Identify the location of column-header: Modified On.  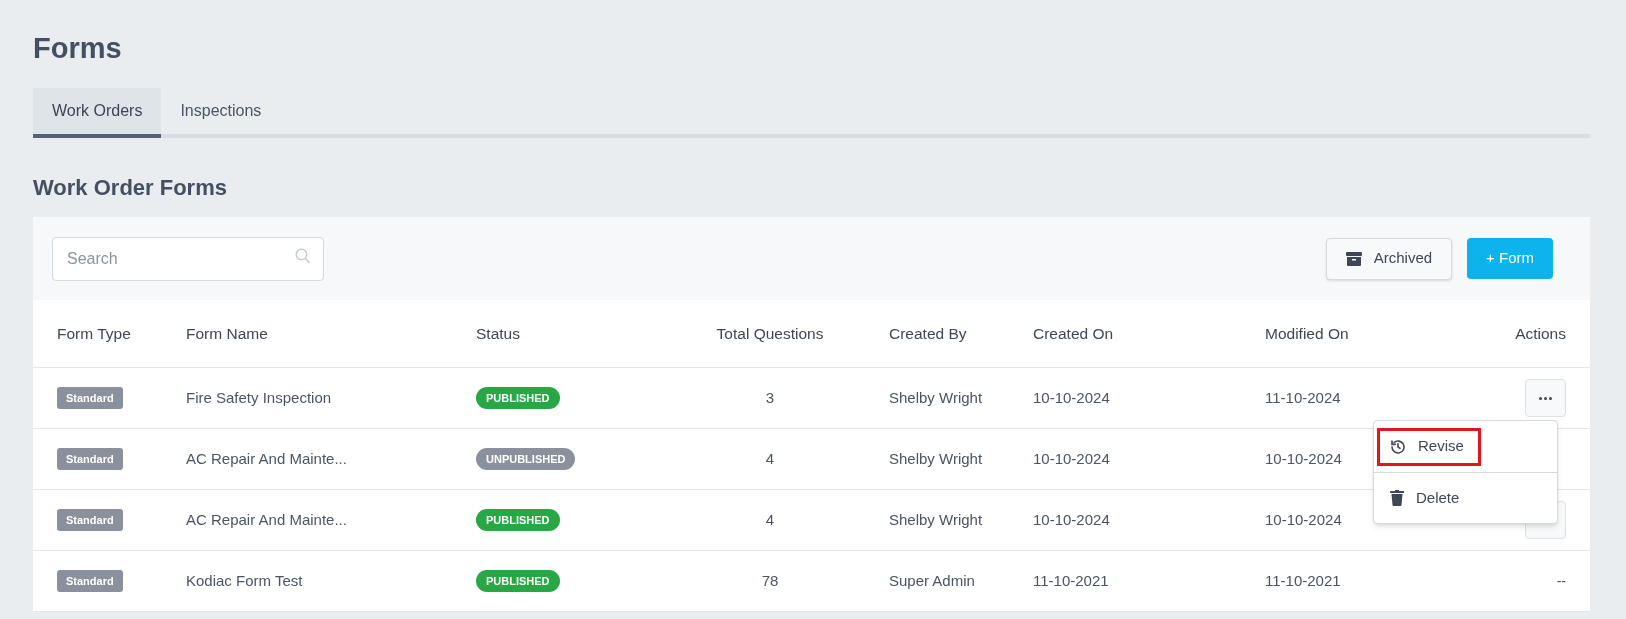
(1307, 333).